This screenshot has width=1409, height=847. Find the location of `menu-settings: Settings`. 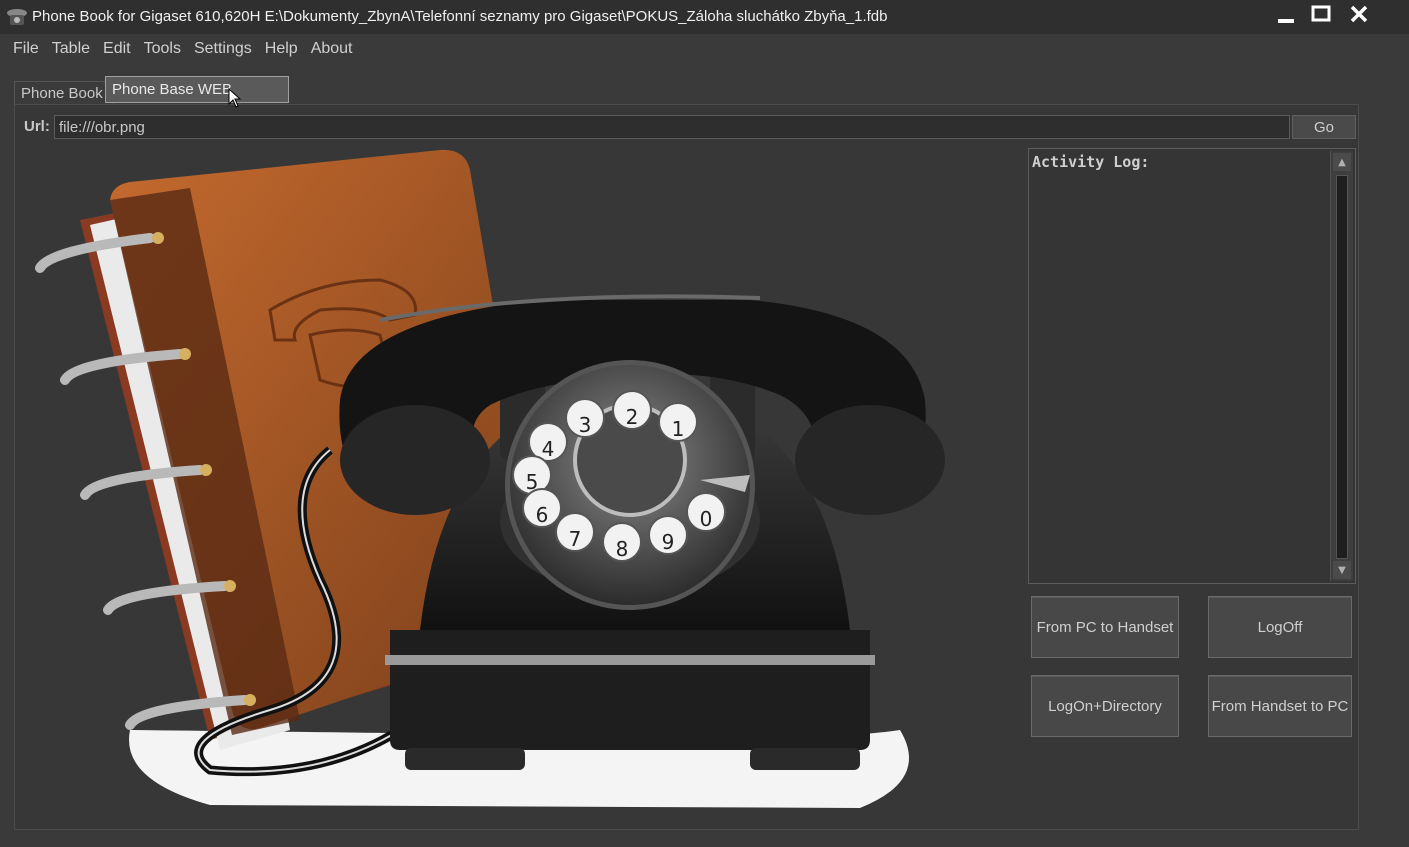

menu-settings: Settings is located at coordinates (223, 49).